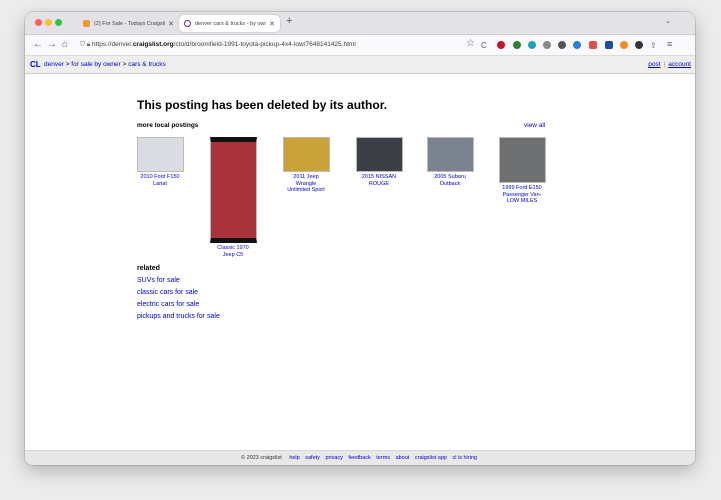  I want to click on peace-favicon-icon, so click(187, 23).